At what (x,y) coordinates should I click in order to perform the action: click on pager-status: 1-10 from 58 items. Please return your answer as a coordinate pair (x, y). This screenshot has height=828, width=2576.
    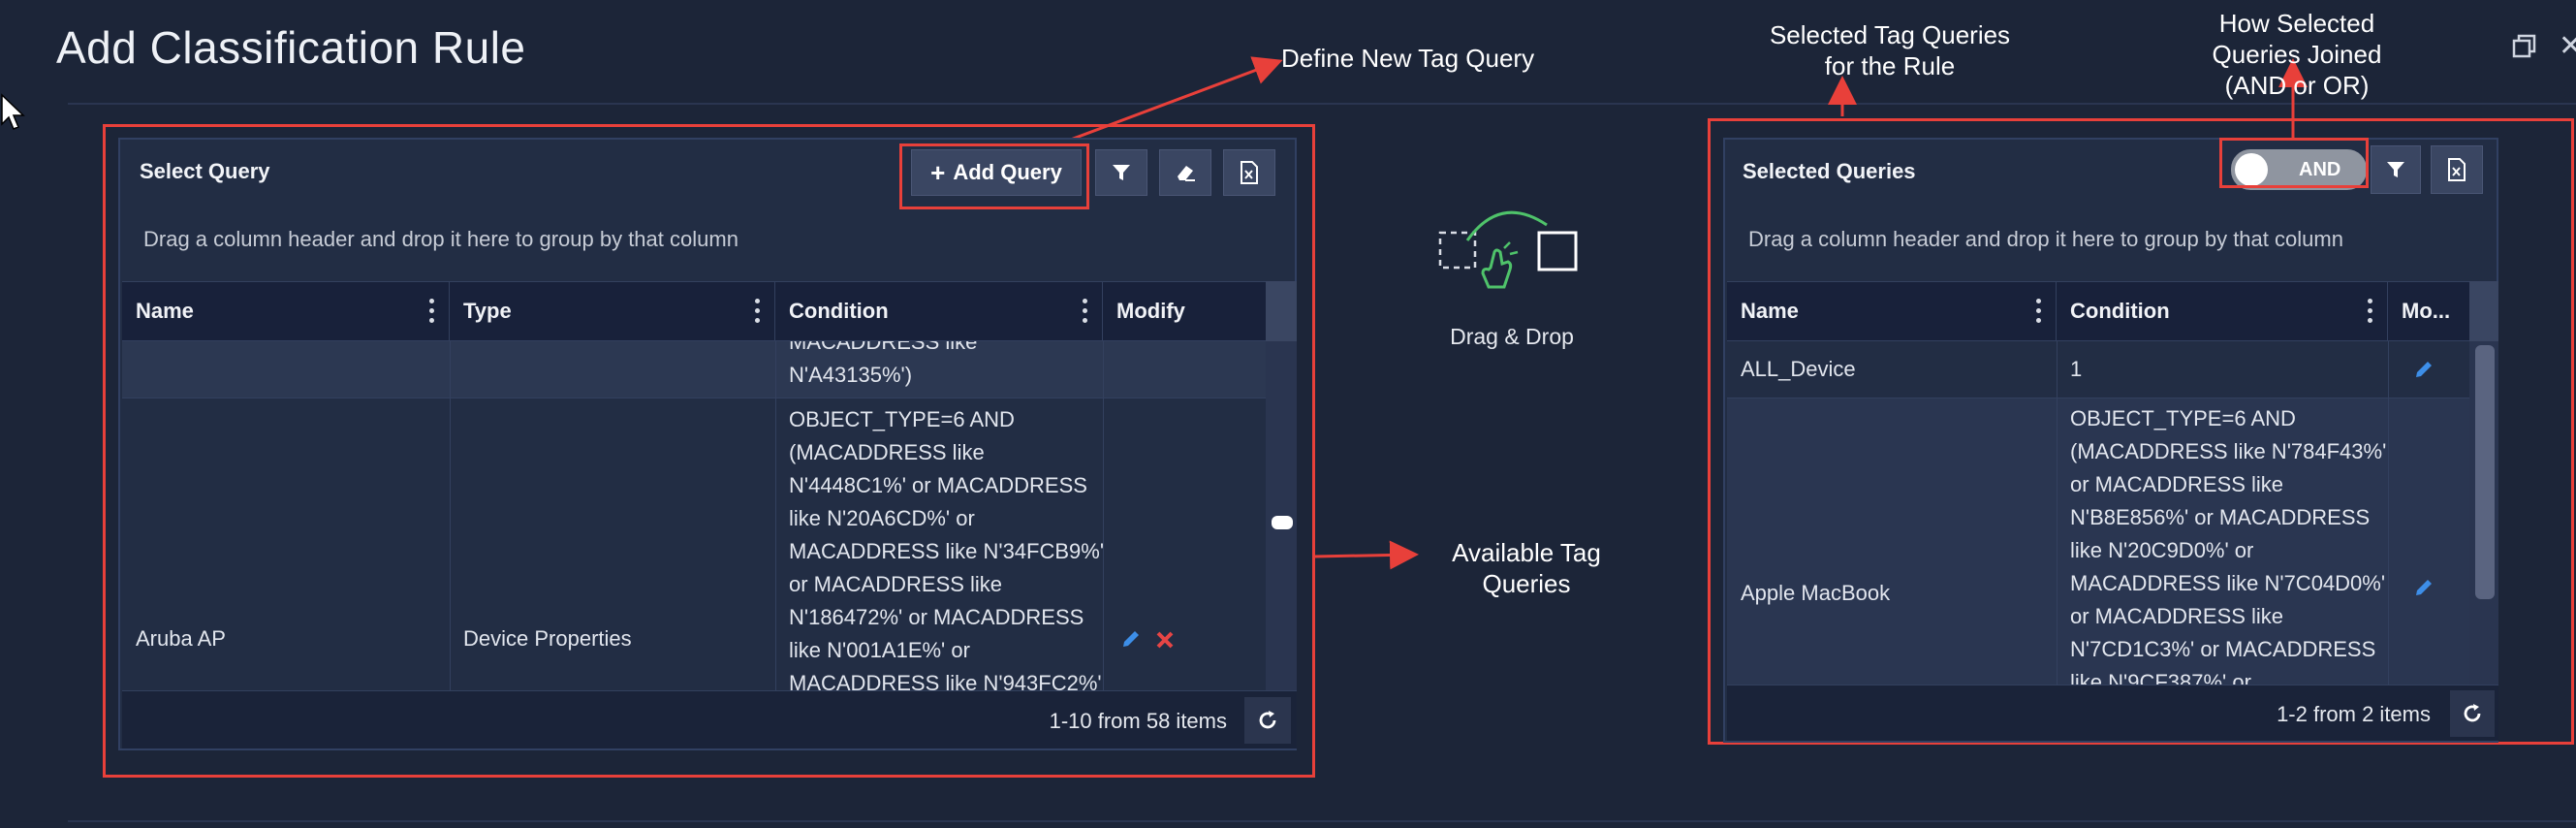
    Looking at the image, I should click on (1138, 721).